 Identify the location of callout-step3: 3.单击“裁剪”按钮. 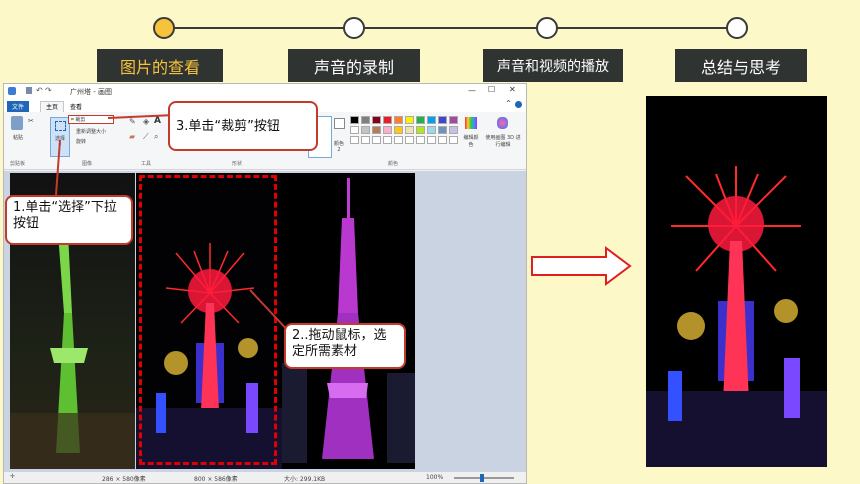
(243, 126).